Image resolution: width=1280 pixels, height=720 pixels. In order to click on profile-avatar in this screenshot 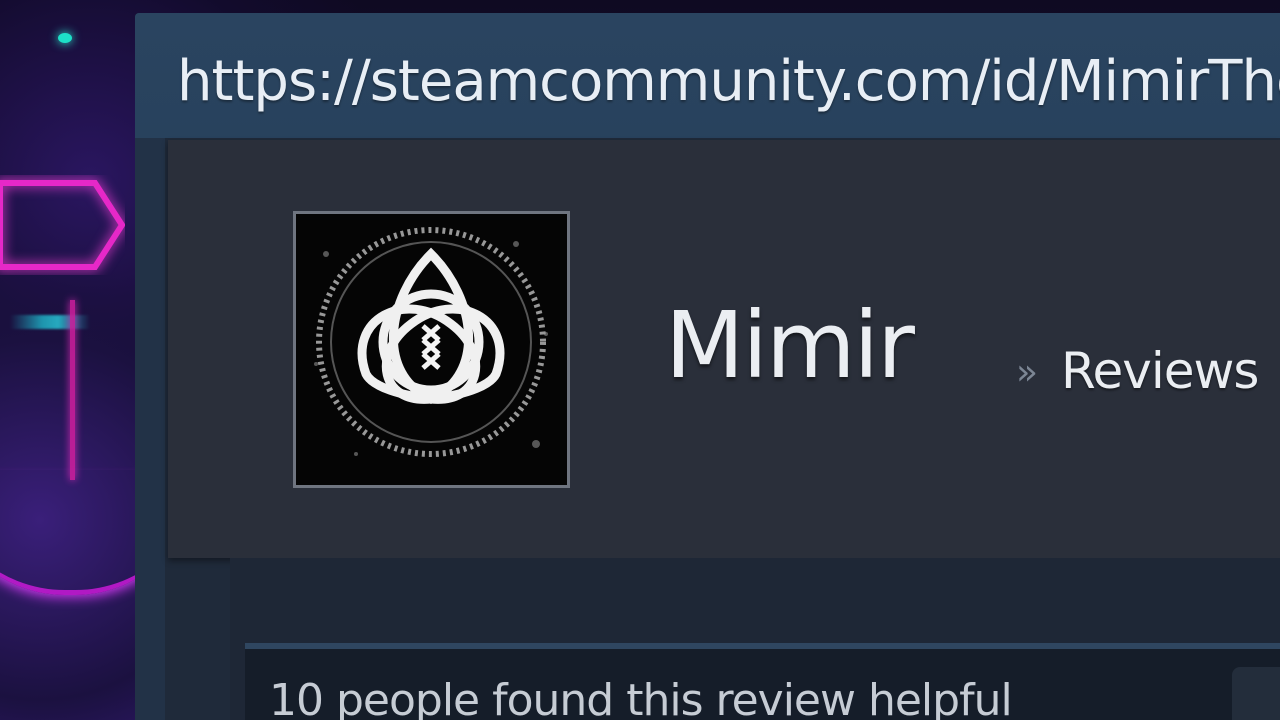, I will do `click(431, 349)`.